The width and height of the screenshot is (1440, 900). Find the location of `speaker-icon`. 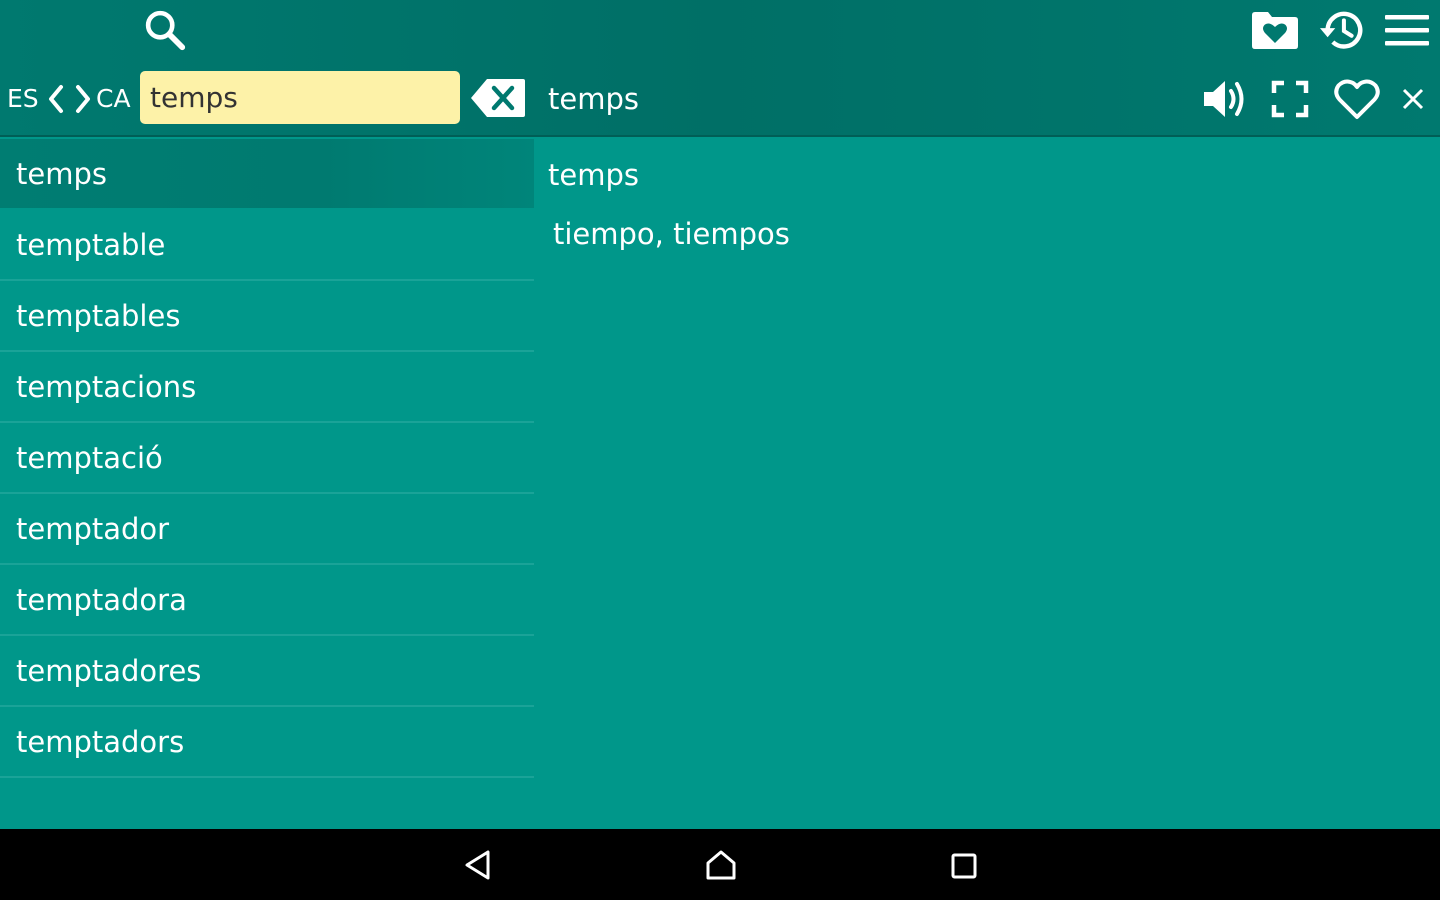

speaker-icon is located at coordinates (1225, 99).